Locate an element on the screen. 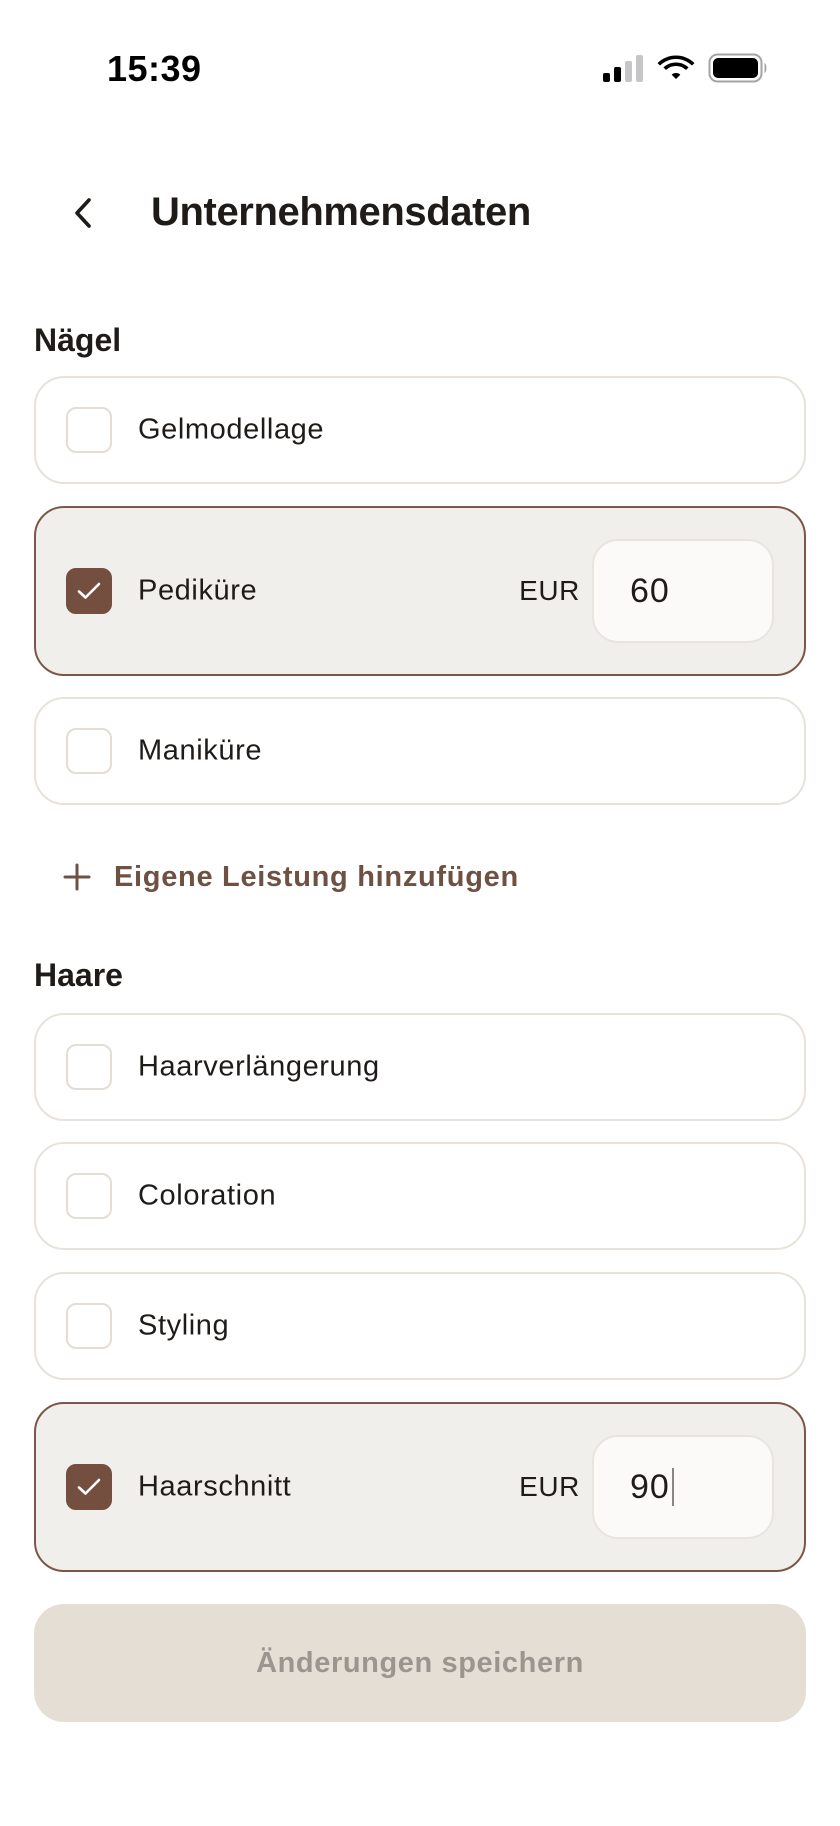 The width and height of the screenshot is (840, 1826). service-label: Coloration is located at coordinates (207, 1195).